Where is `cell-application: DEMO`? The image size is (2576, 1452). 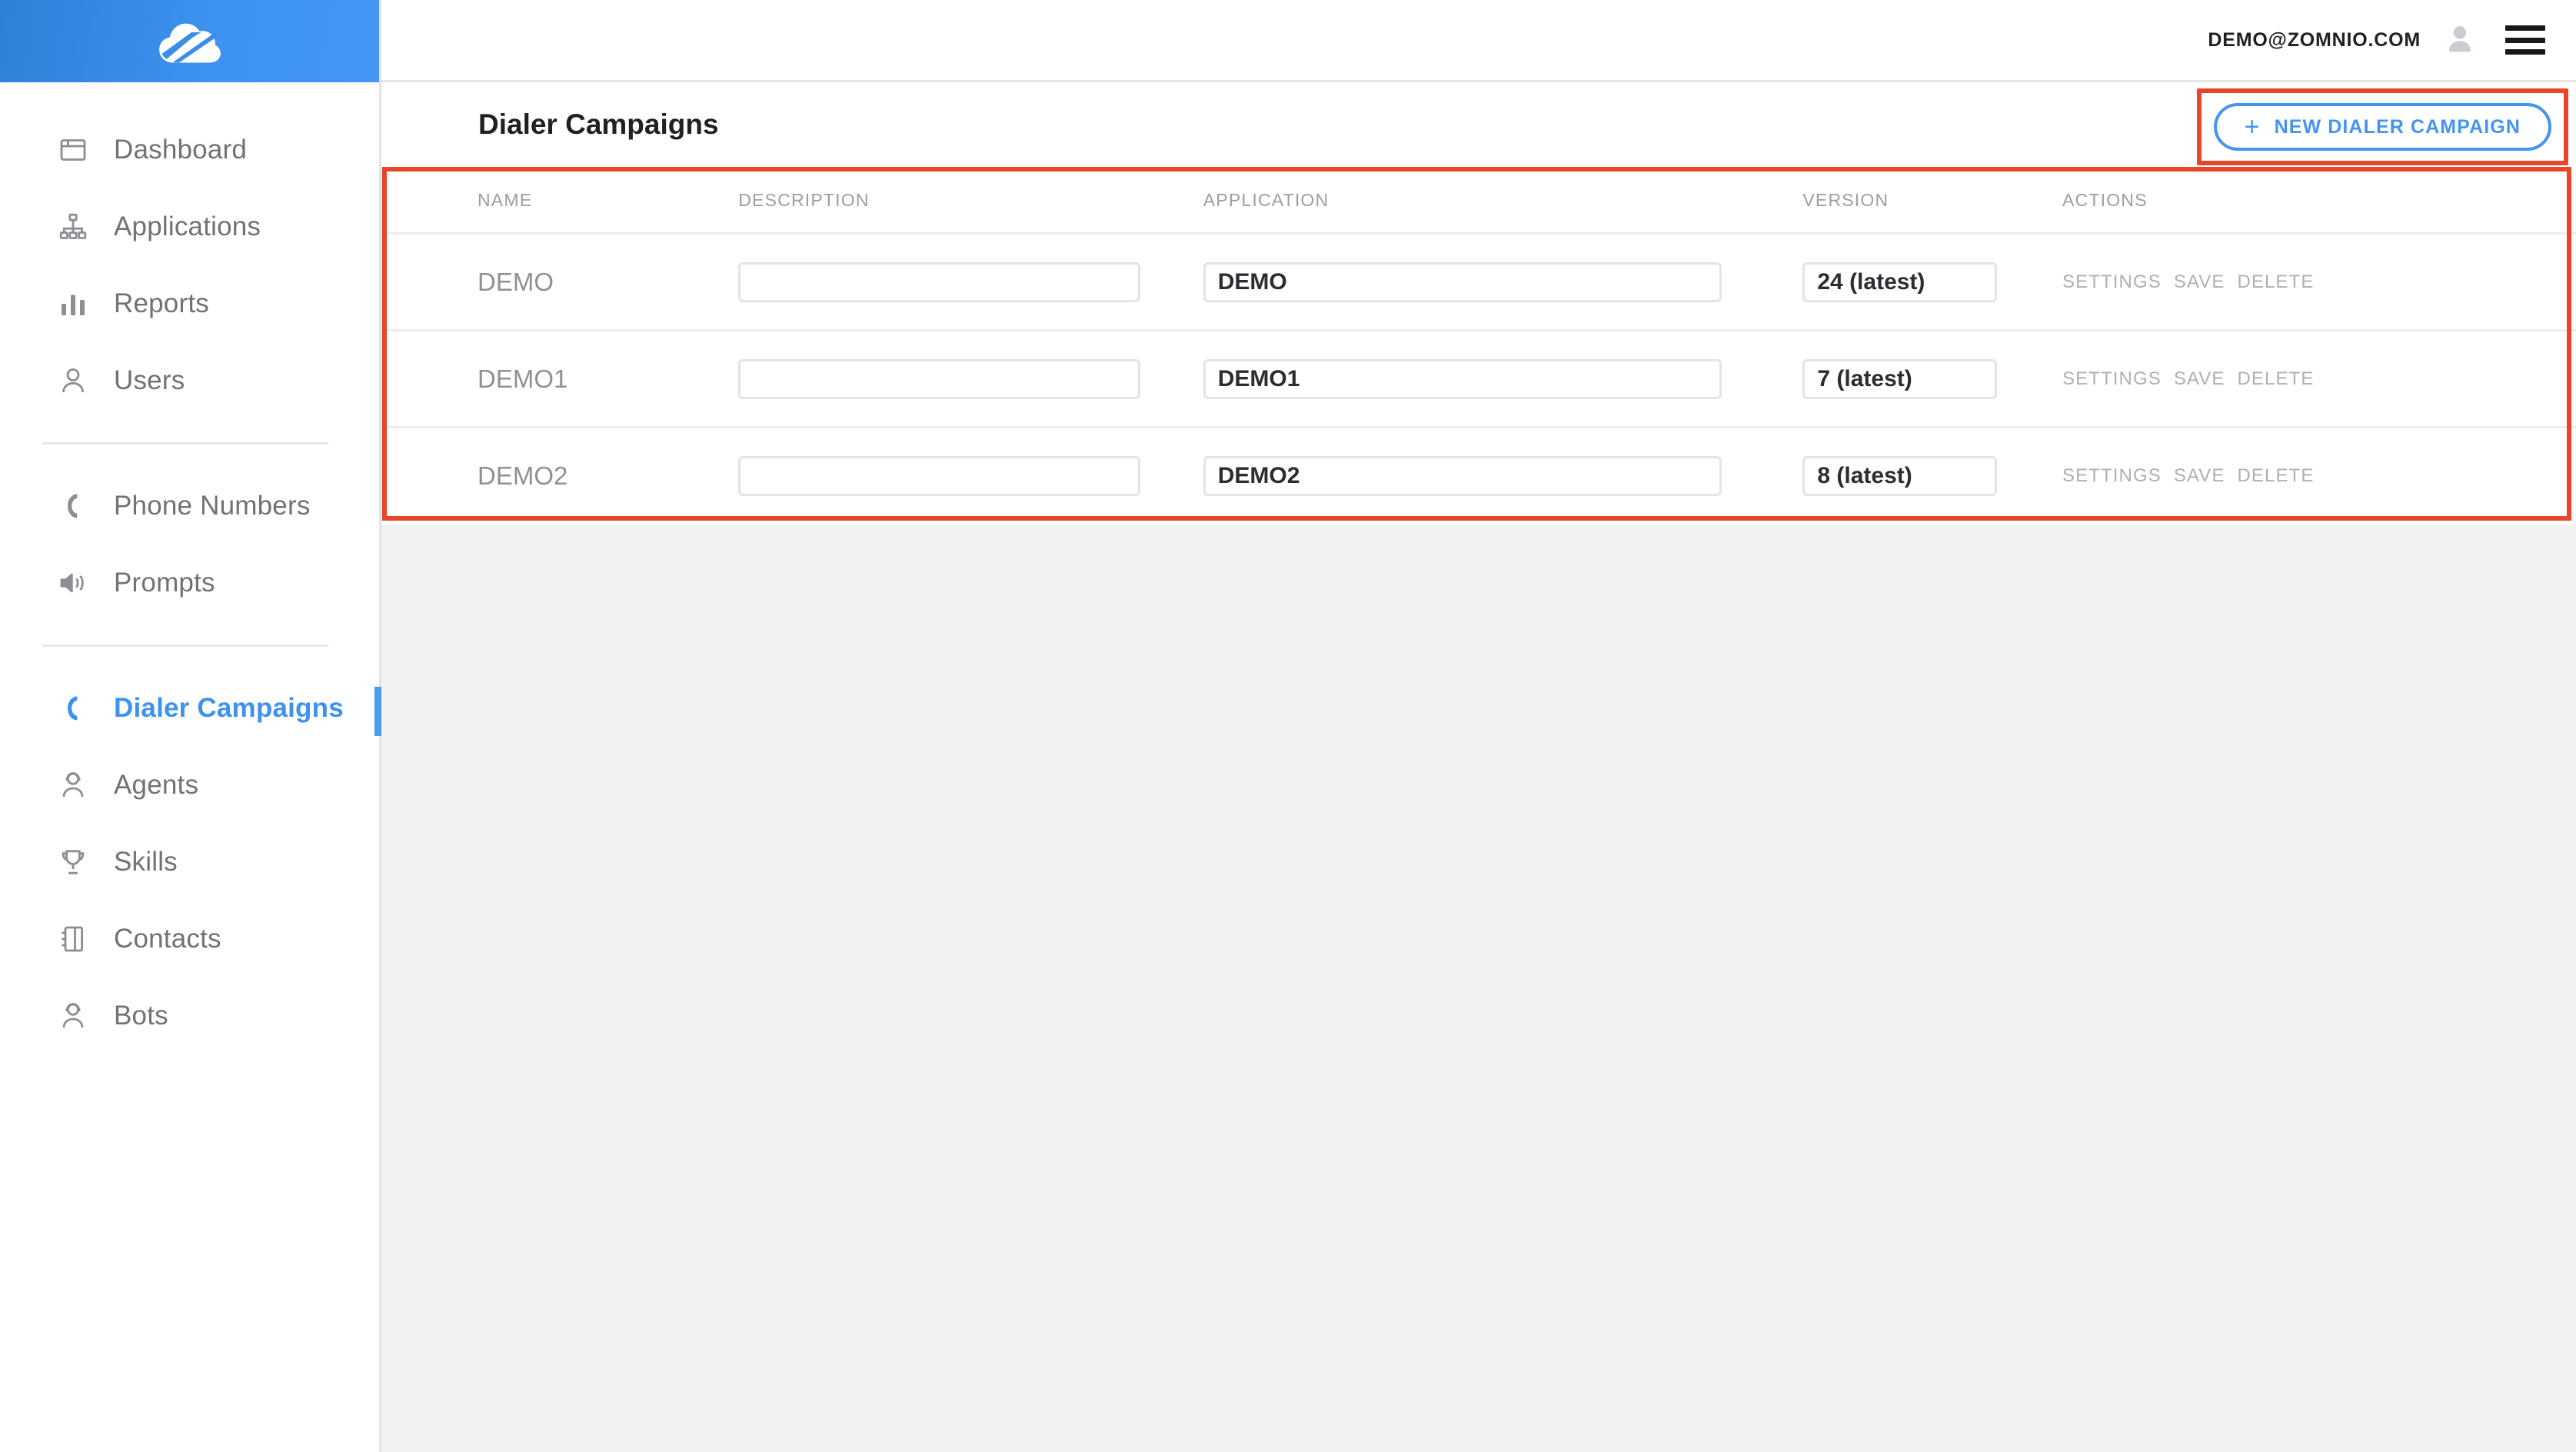
cell-application: DEMO is located at coordinates (1503, 282).